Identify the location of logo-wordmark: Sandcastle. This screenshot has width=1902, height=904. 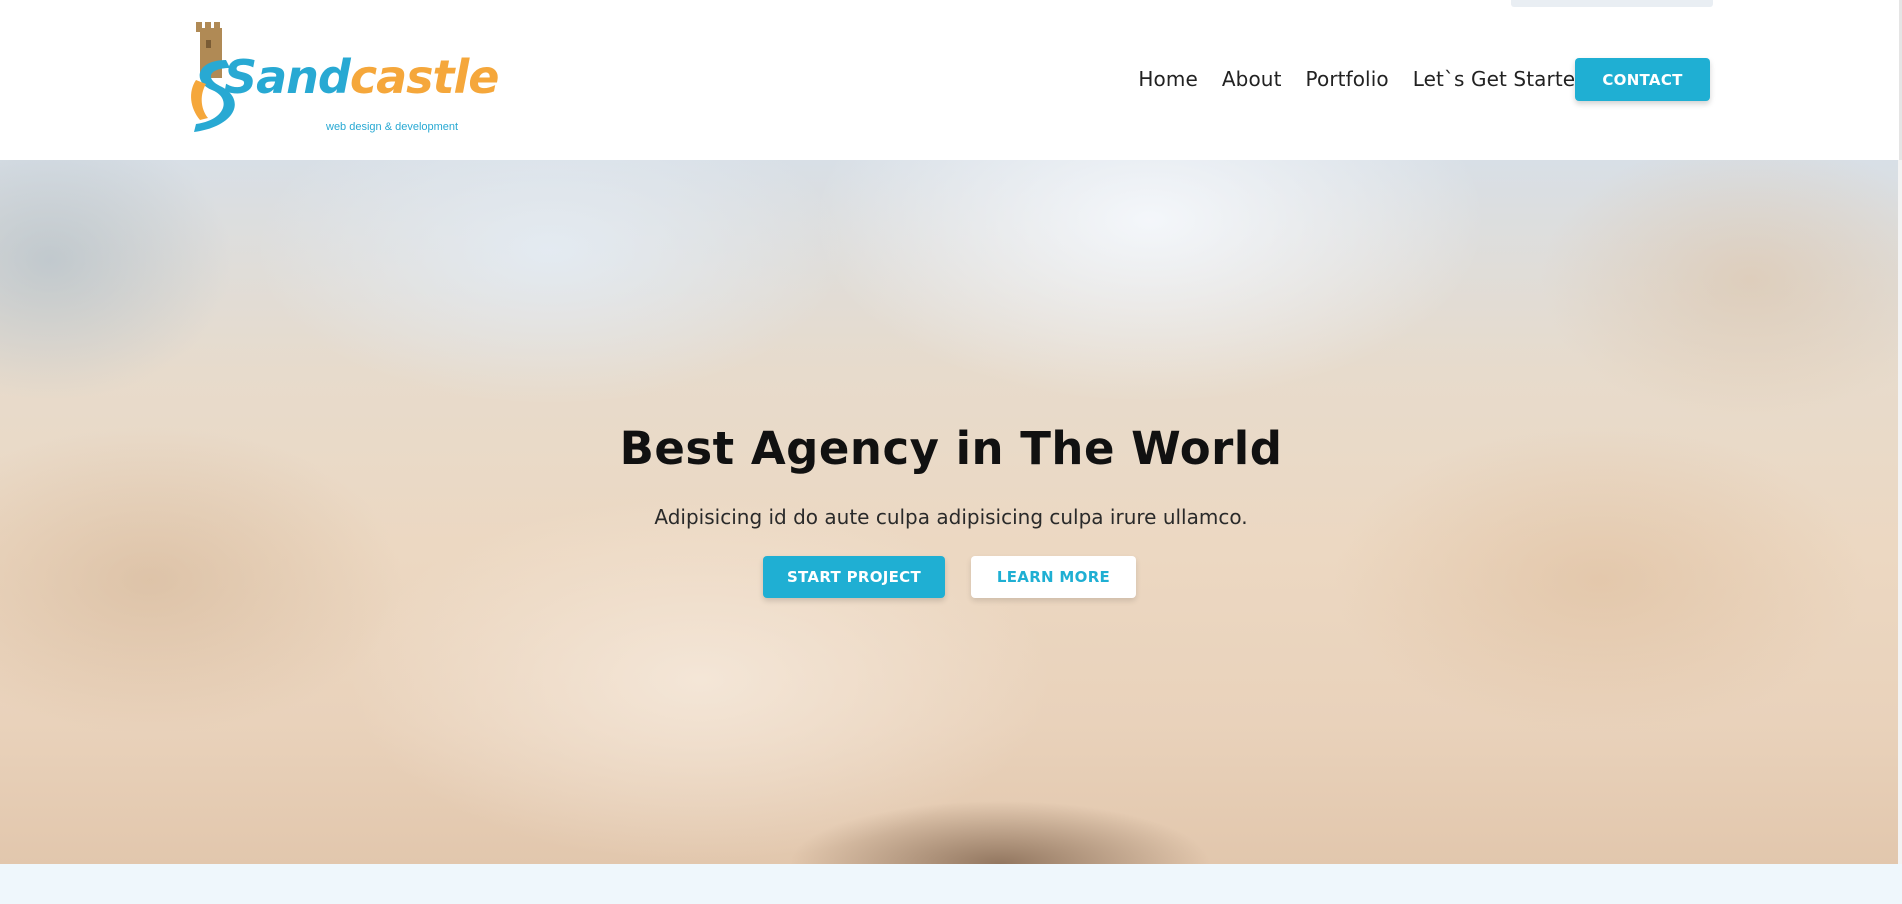
(362, 77).